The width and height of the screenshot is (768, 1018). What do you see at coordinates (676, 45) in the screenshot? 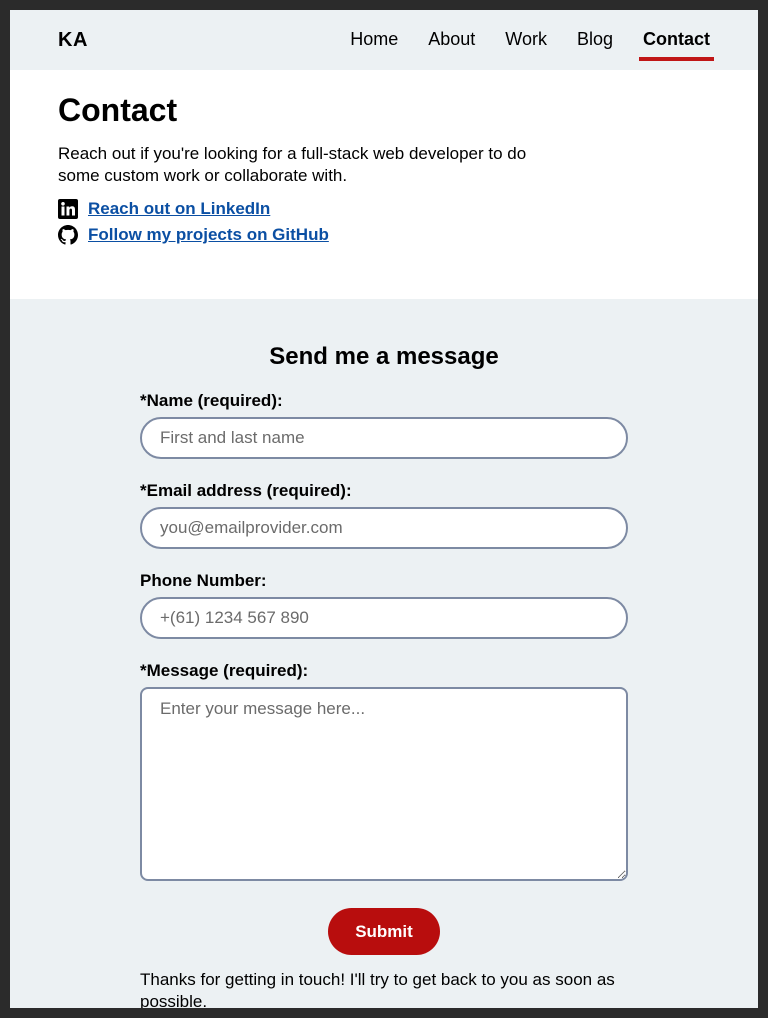
I see `nav-contact: Contact` at bounding box center [676, 45].